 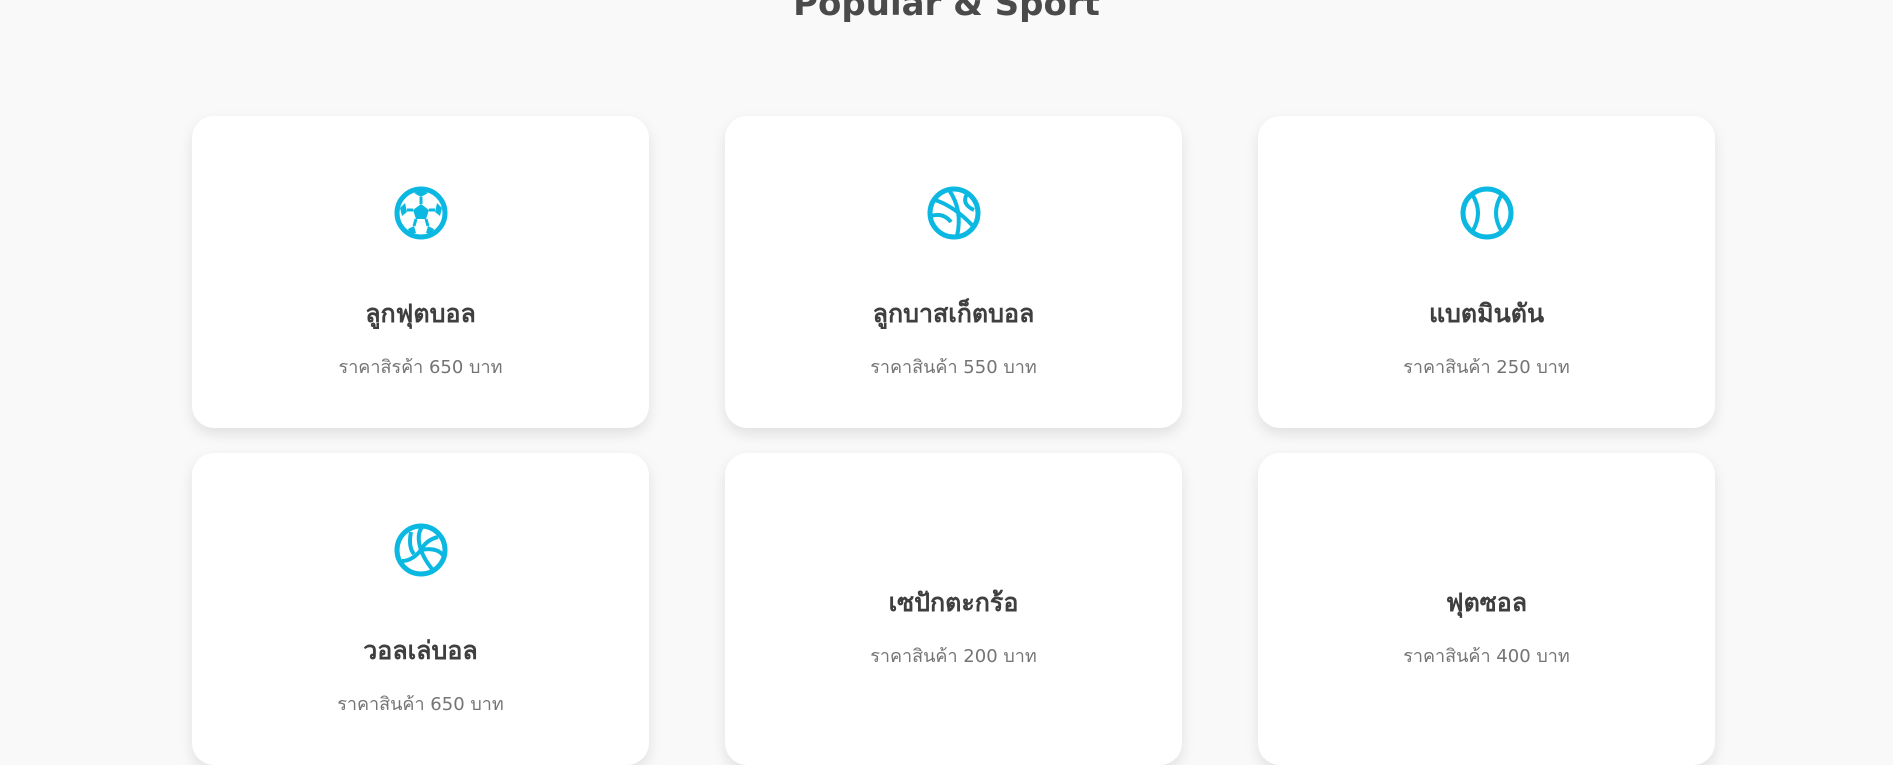 What do you see at coordinates (420, 272) in the screenshot?
I see `product-card-football: ลูกฟุตบอล ราคาสิรค้า 650 บาท` at bounding box center [420, 272].